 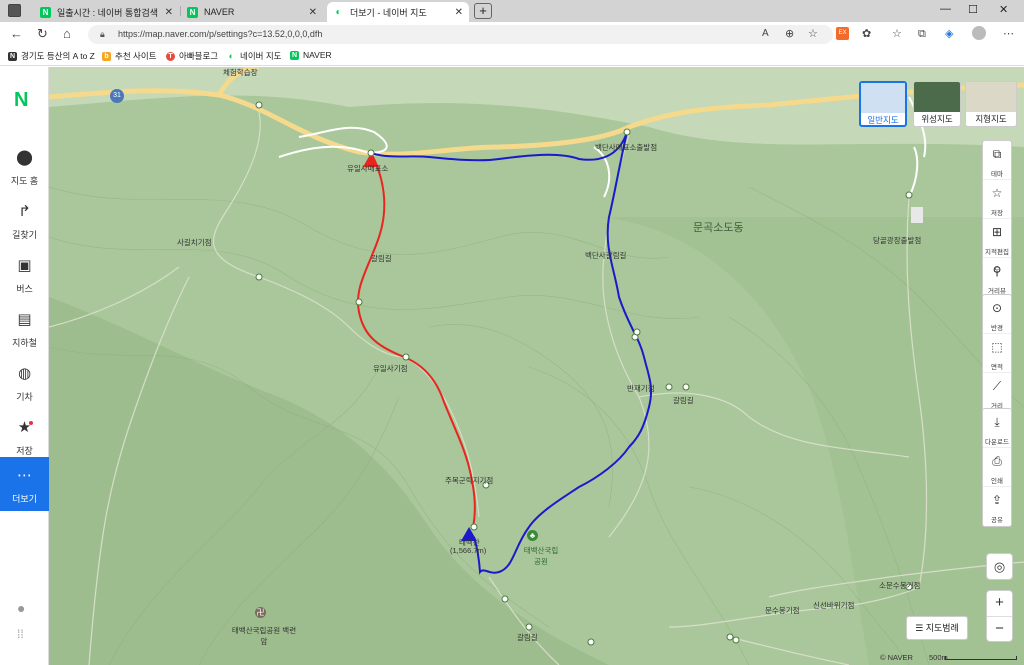 I want to click on naver-logo: N, so click(x=21, y=100).